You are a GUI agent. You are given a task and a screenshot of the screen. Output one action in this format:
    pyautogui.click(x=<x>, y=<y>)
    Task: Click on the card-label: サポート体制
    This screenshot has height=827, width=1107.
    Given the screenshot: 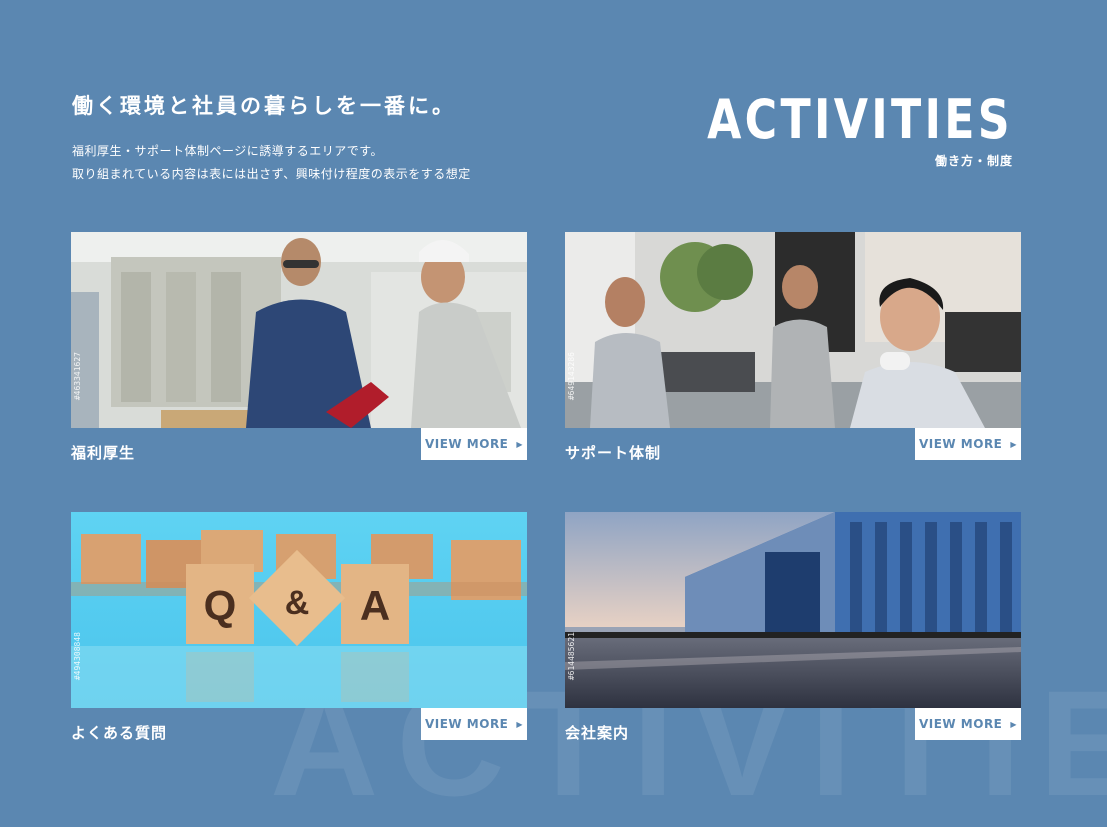 What is the action you would take?
    pyautogui.click(x=613, y=453)
    